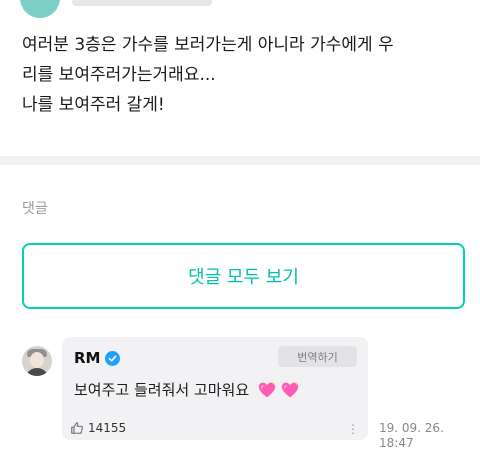  Describe the element at coordinates (142, 3) in the screenshot. I see `post-author-name` at that location.